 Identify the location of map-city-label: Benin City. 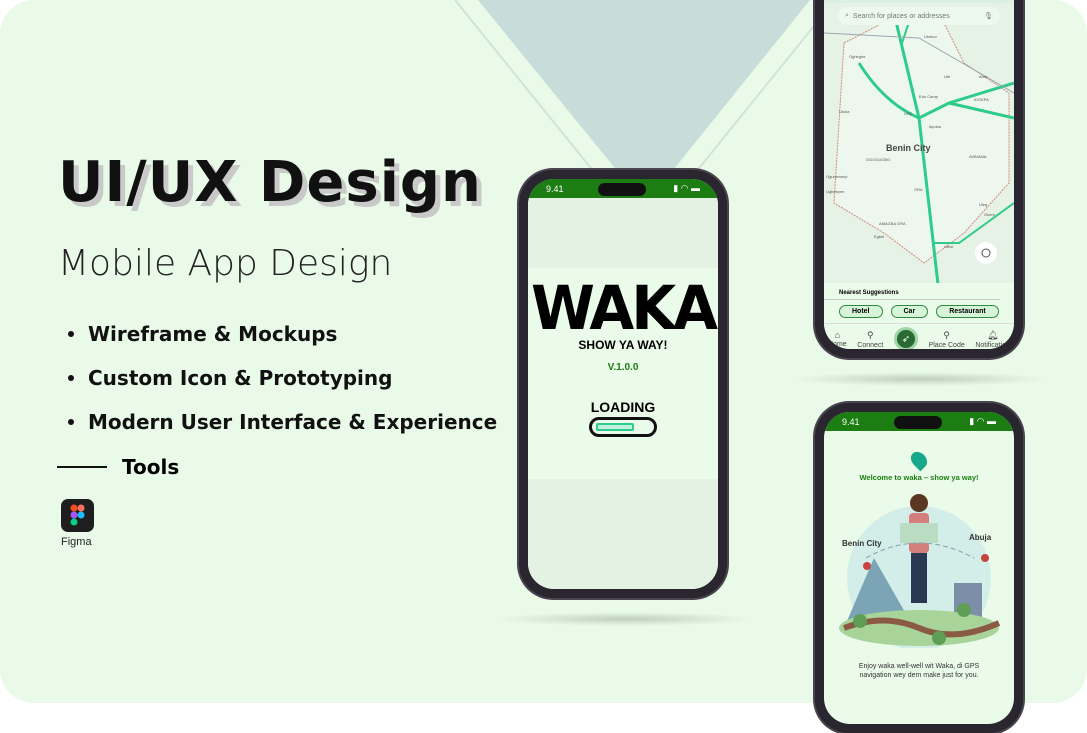
(908, 148).